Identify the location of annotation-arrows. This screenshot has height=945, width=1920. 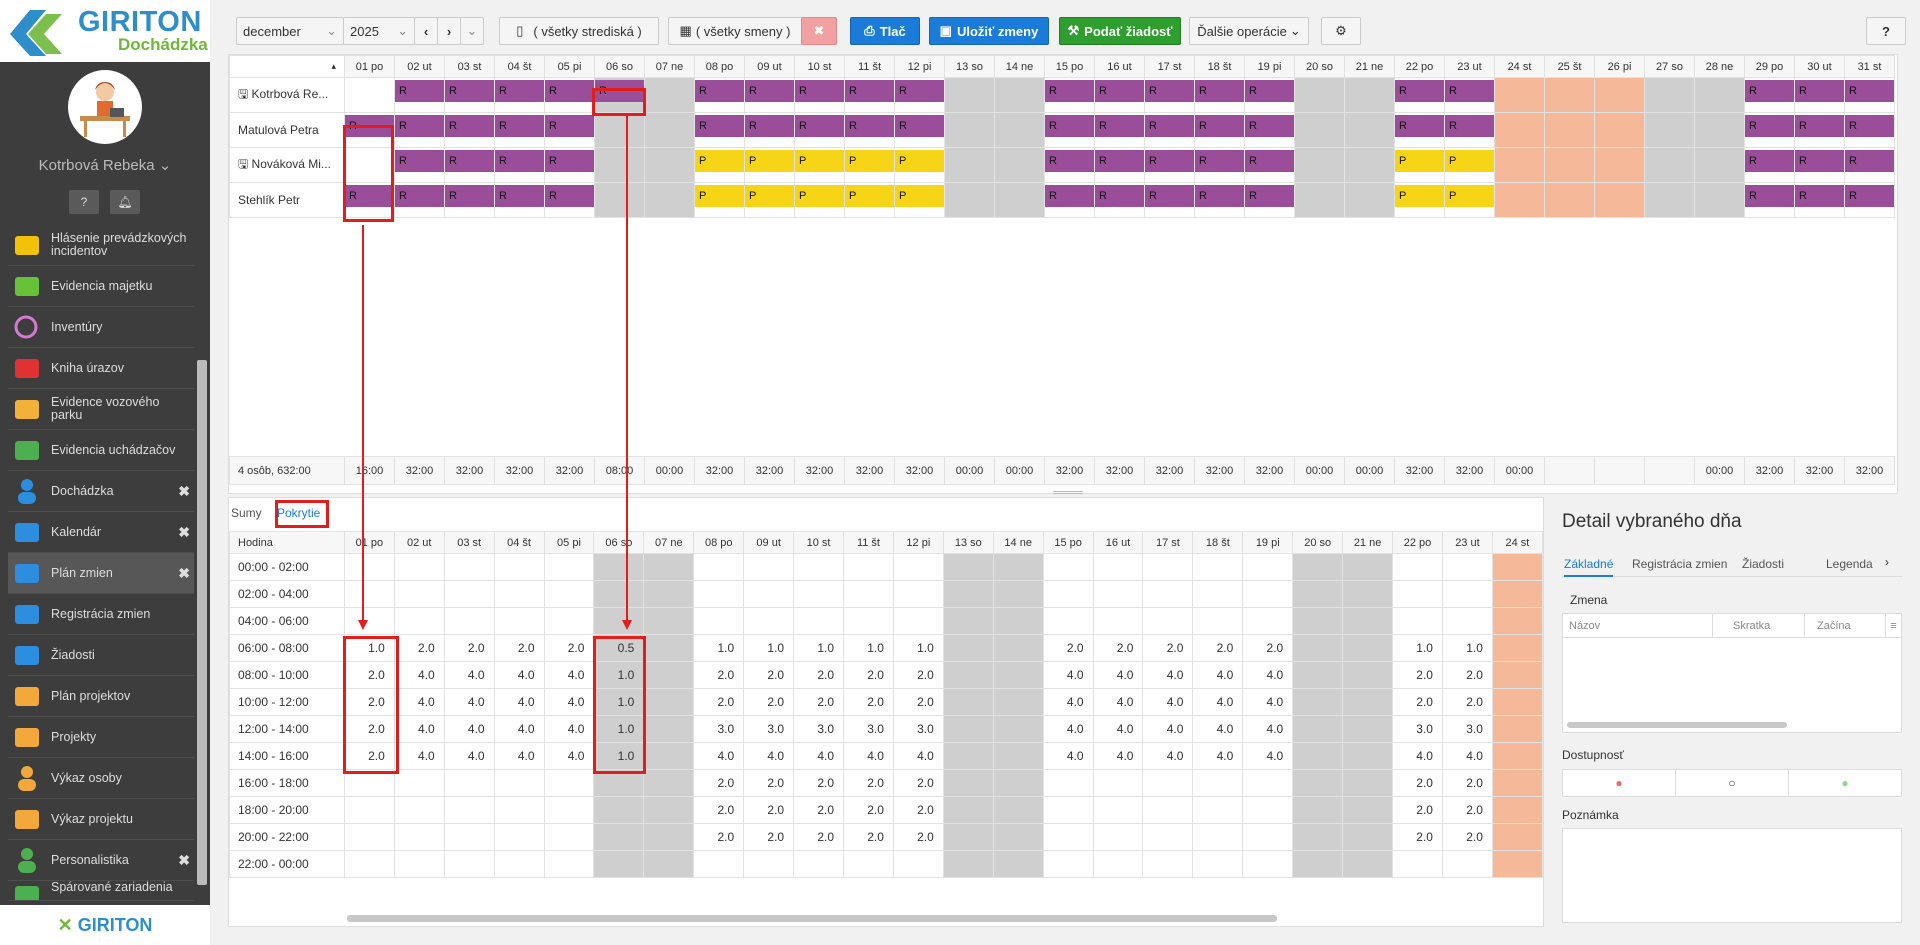
(495, 373).